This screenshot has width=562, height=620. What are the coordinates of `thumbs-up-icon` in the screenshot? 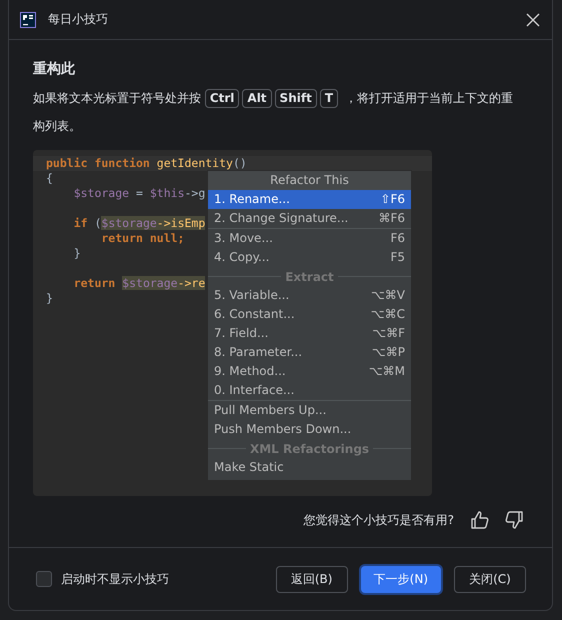 It's located at (480, 520).